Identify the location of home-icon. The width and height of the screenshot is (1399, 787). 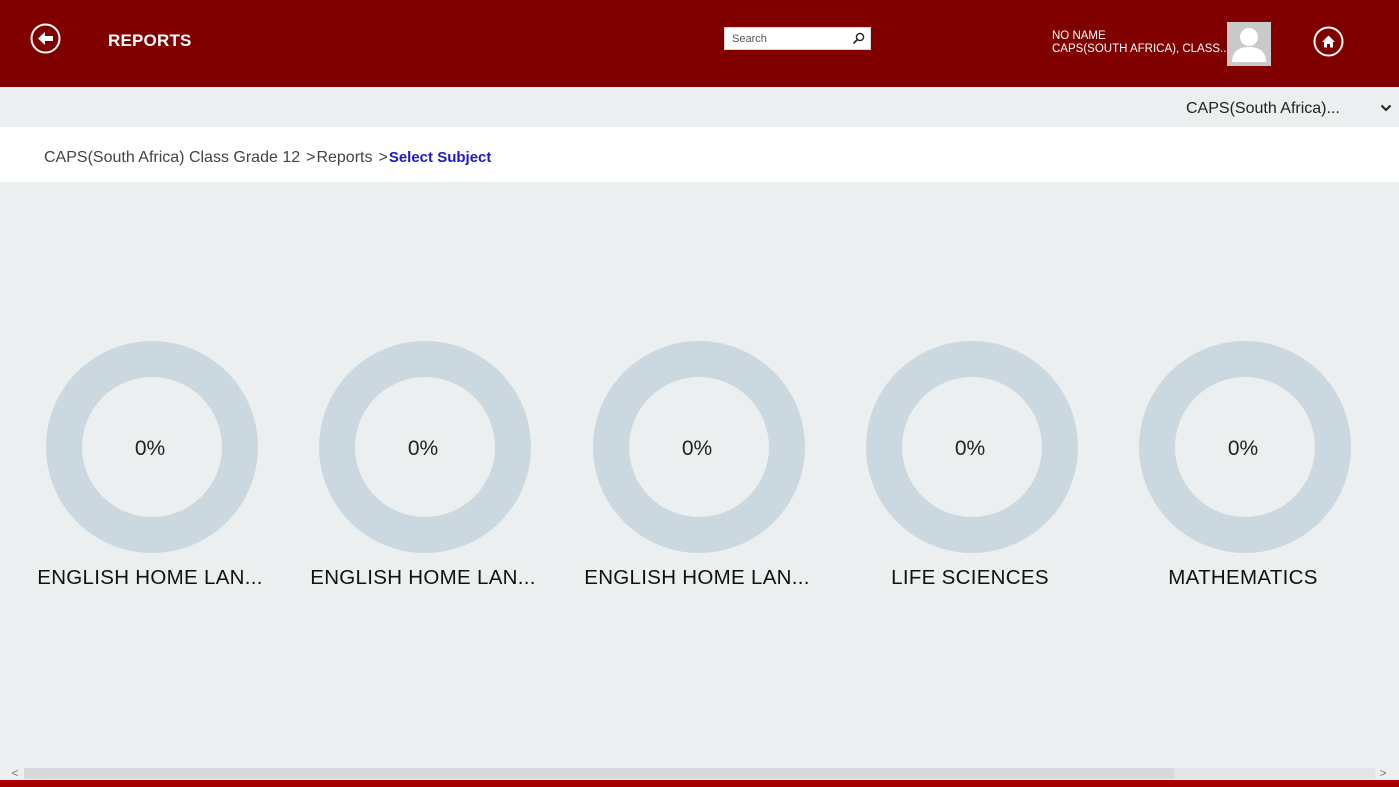
(1328, 41).